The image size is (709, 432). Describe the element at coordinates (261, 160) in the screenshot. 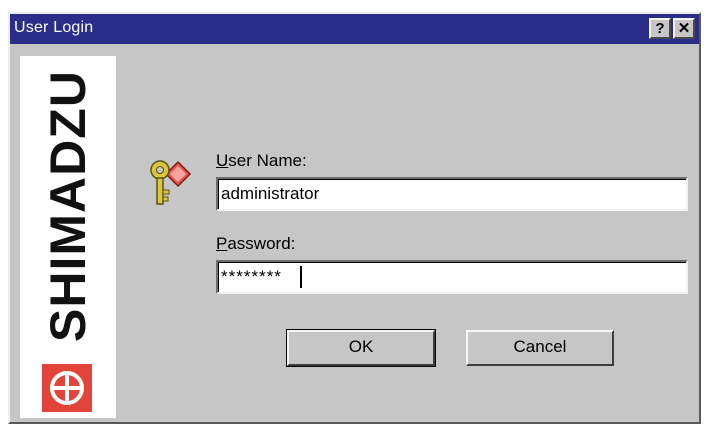

I see `username-label: User Name:` at that location.